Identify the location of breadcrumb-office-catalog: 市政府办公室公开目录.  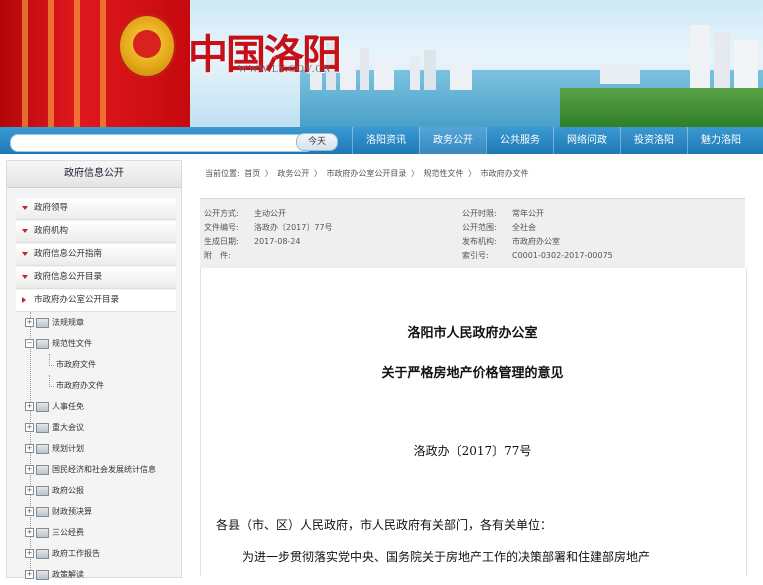
(366, 173).